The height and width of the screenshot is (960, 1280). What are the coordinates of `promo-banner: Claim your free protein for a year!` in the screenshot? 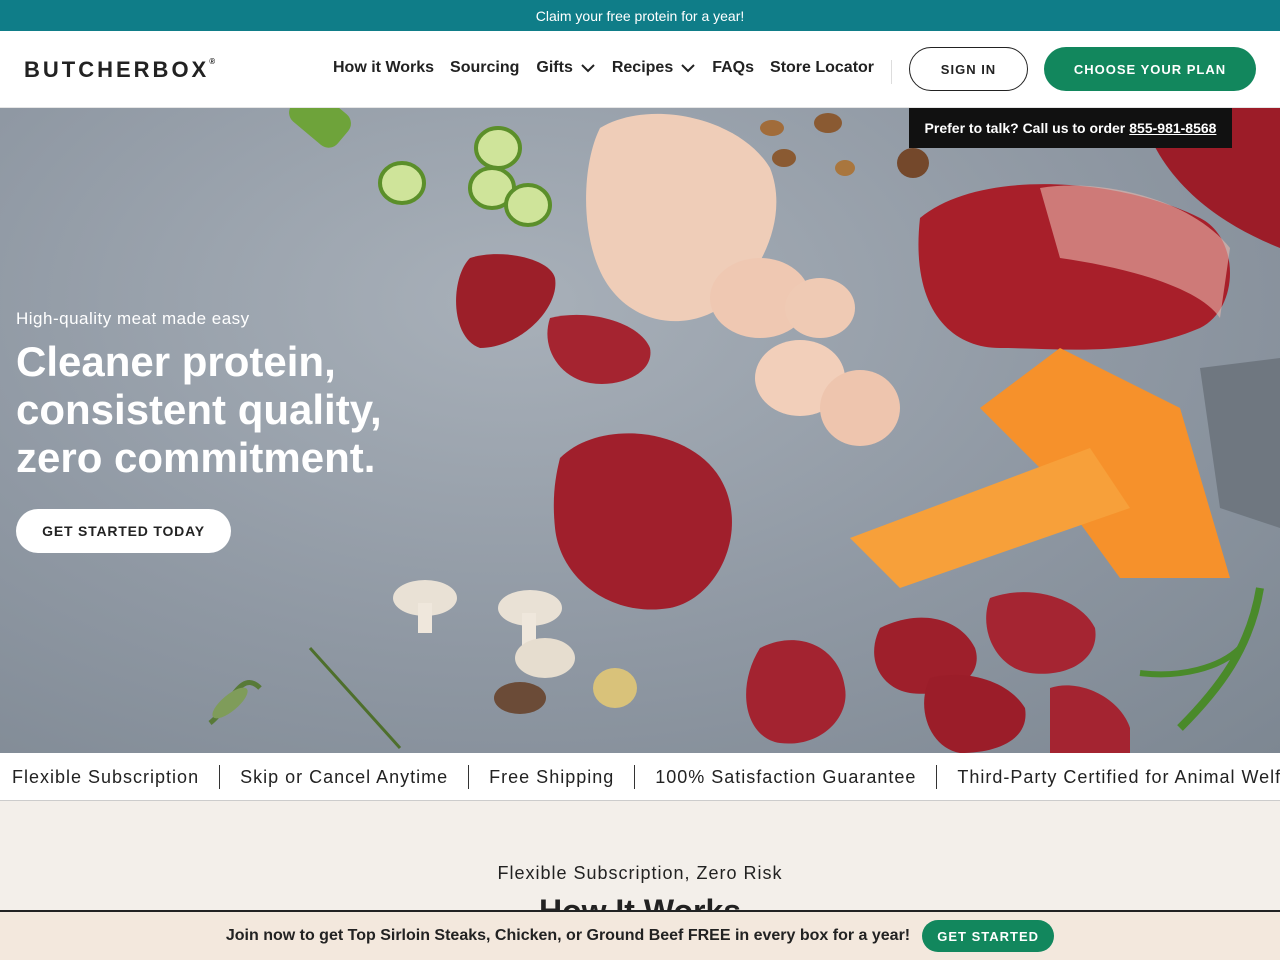 It's located at (640, 15).